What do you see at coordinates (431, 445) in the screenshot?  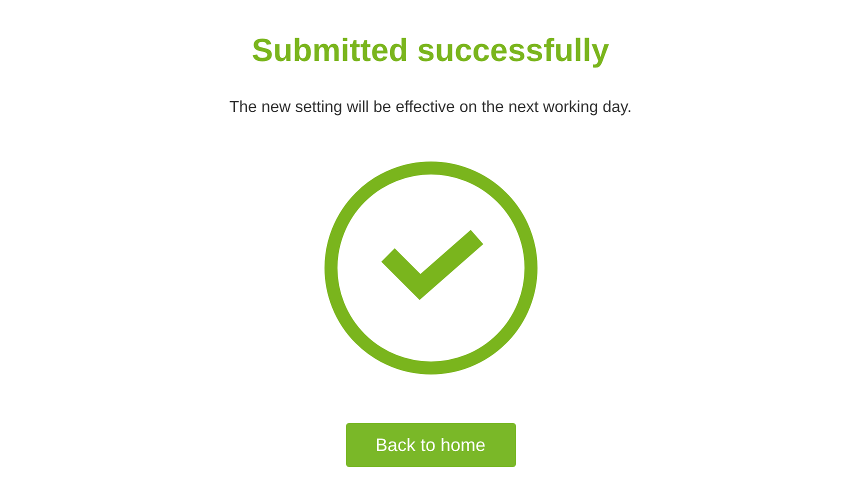 I see `back-to-home-button: Back to home` at bounding box center [431, 445].